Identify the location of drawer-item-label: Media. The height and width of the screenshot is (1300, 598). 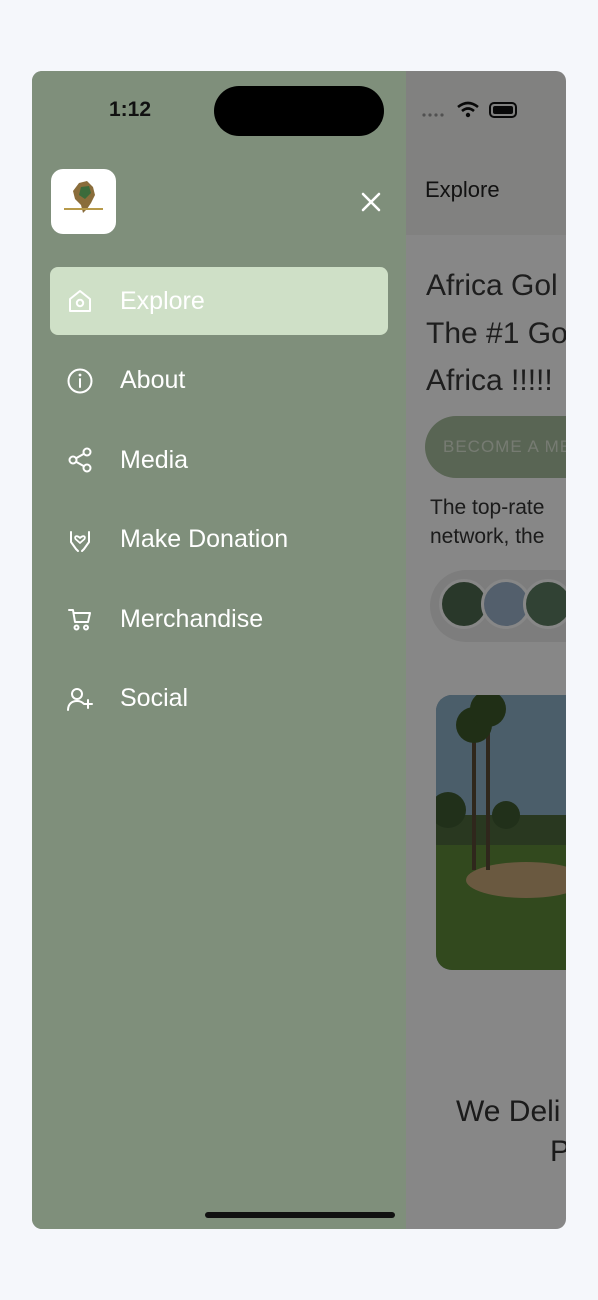
(154, 459).